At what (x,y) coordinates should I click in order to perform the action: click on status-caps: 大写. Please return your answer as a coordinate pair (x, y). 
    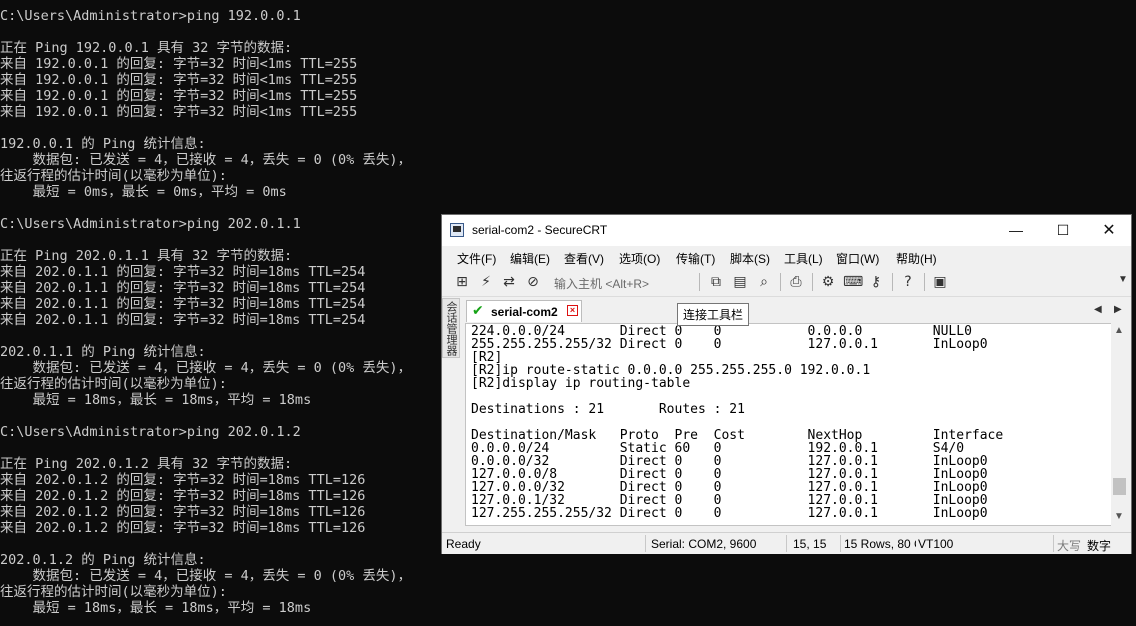
    Looking at the image, I should click on (1069, 546).